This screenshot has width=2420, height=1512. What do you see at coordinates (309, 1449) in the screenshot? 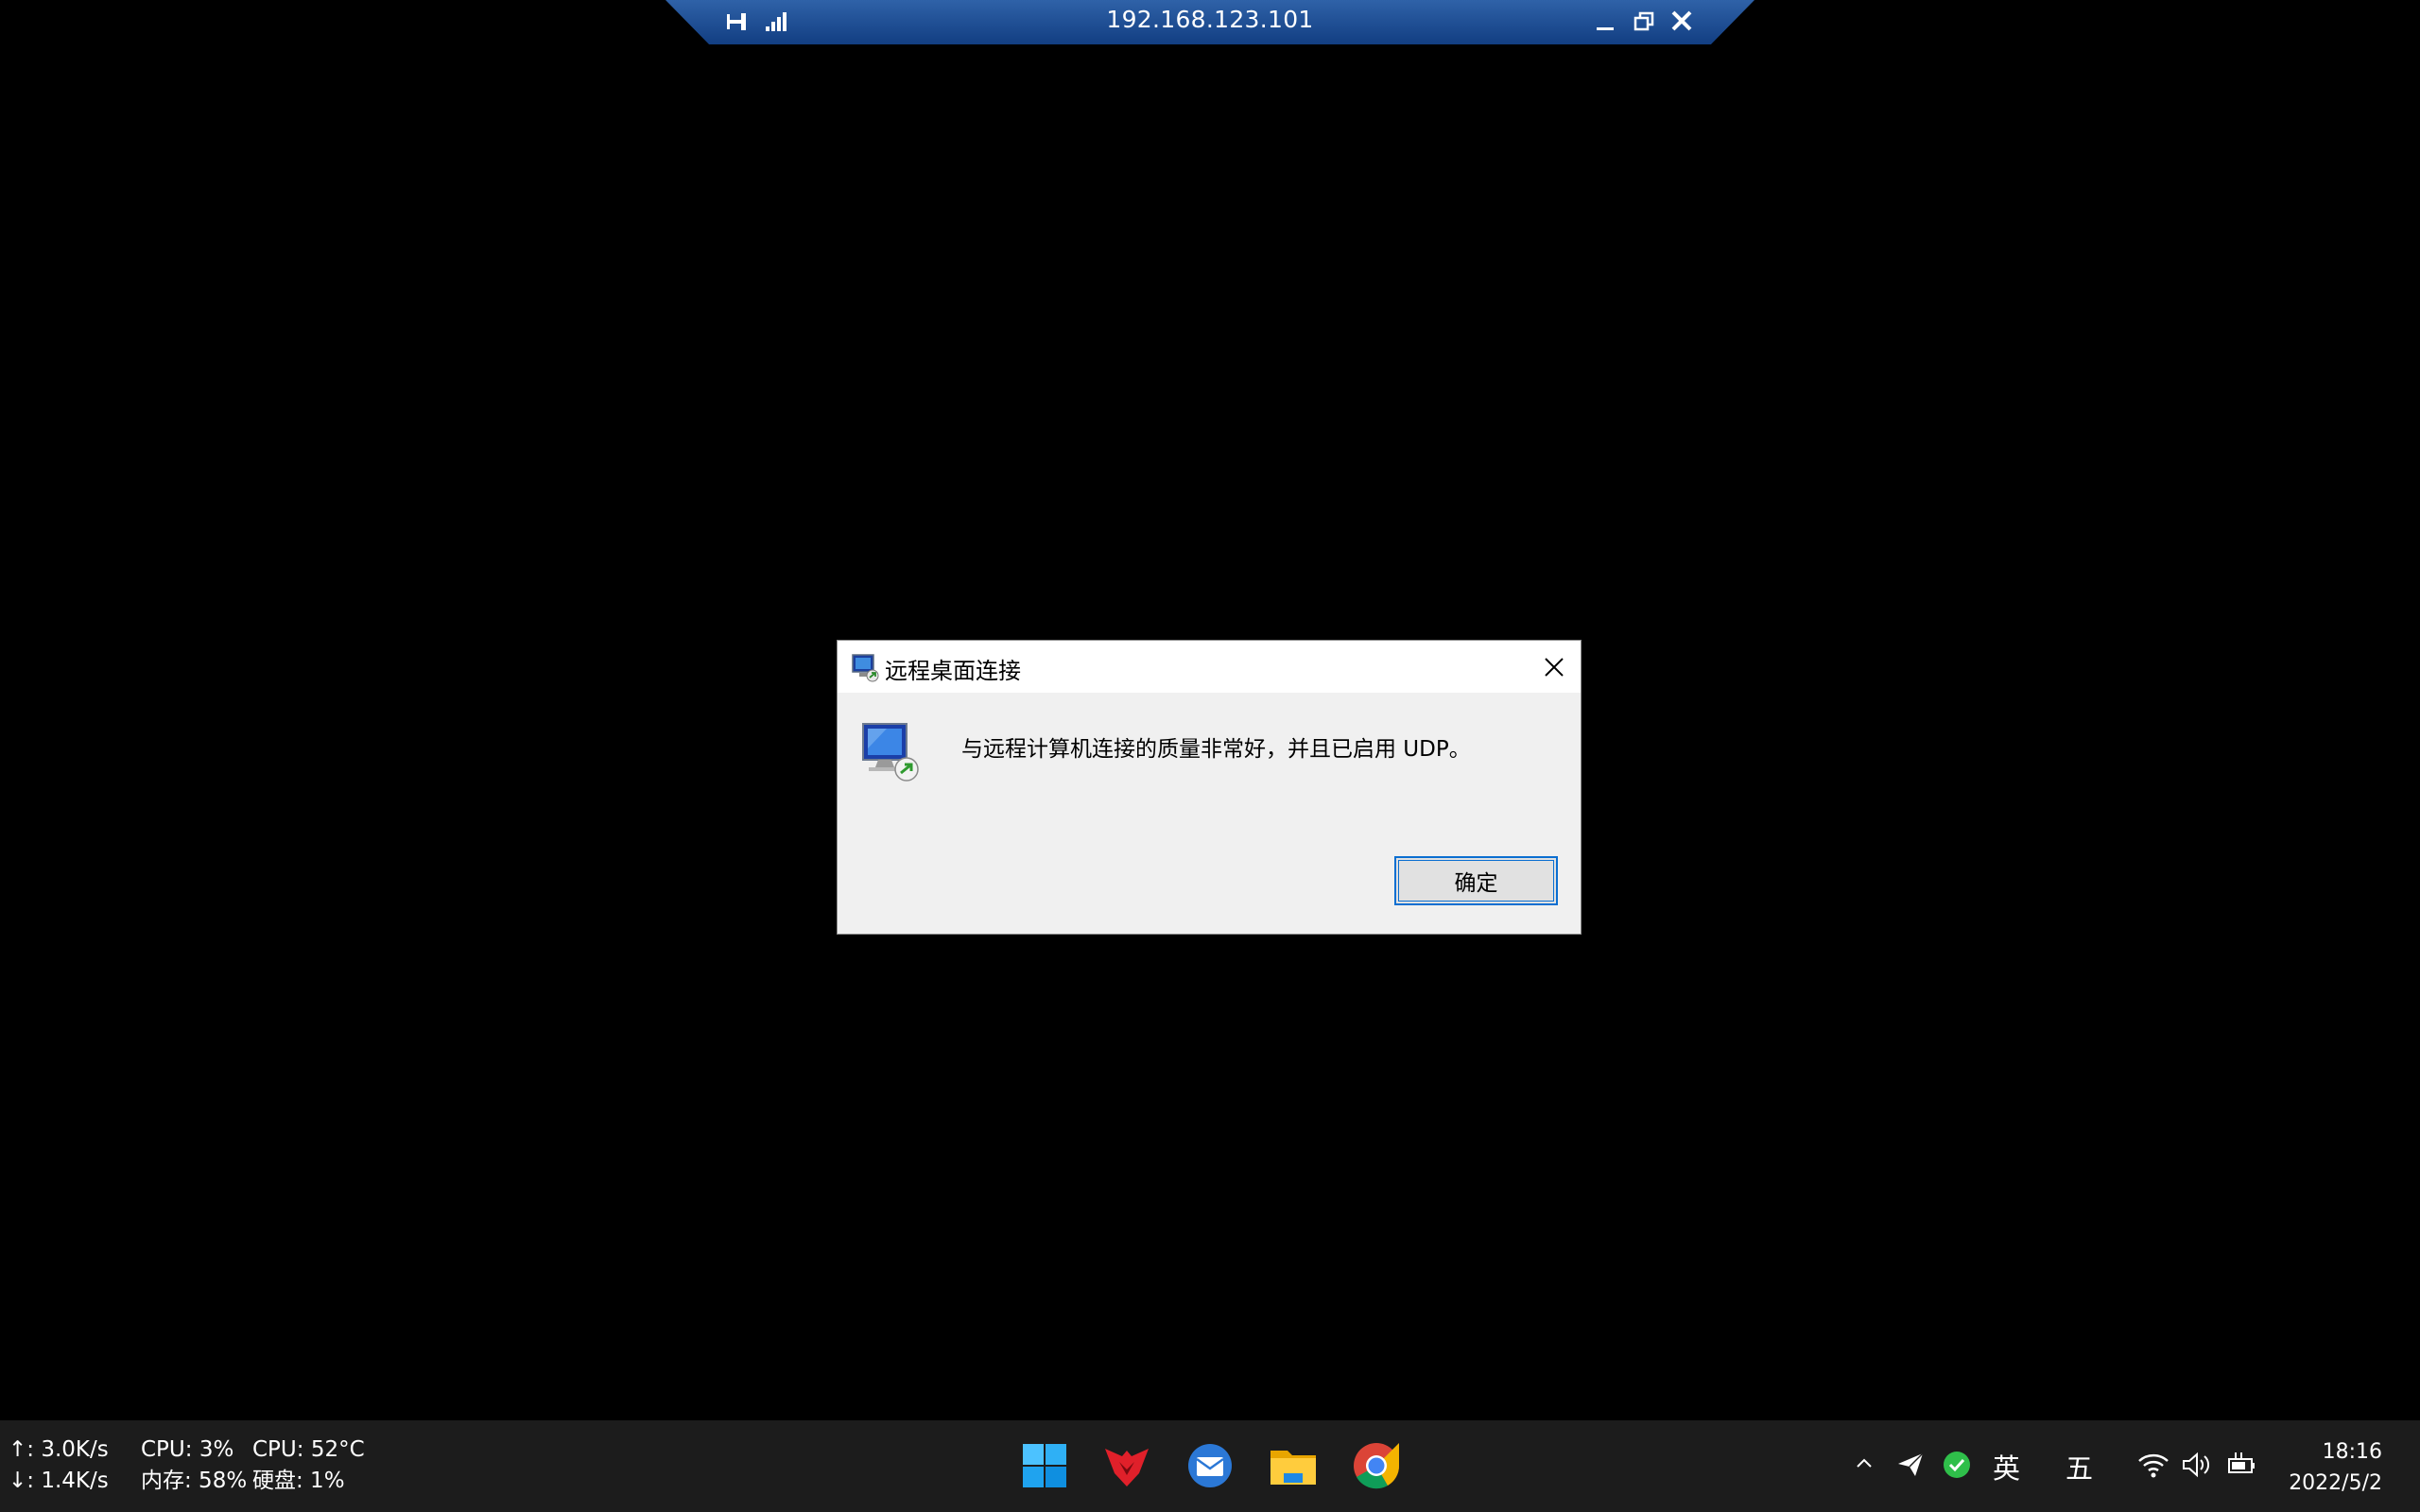
I see `cpu-temperature: CPU: 52°C` at bounding box center [309, 1449].